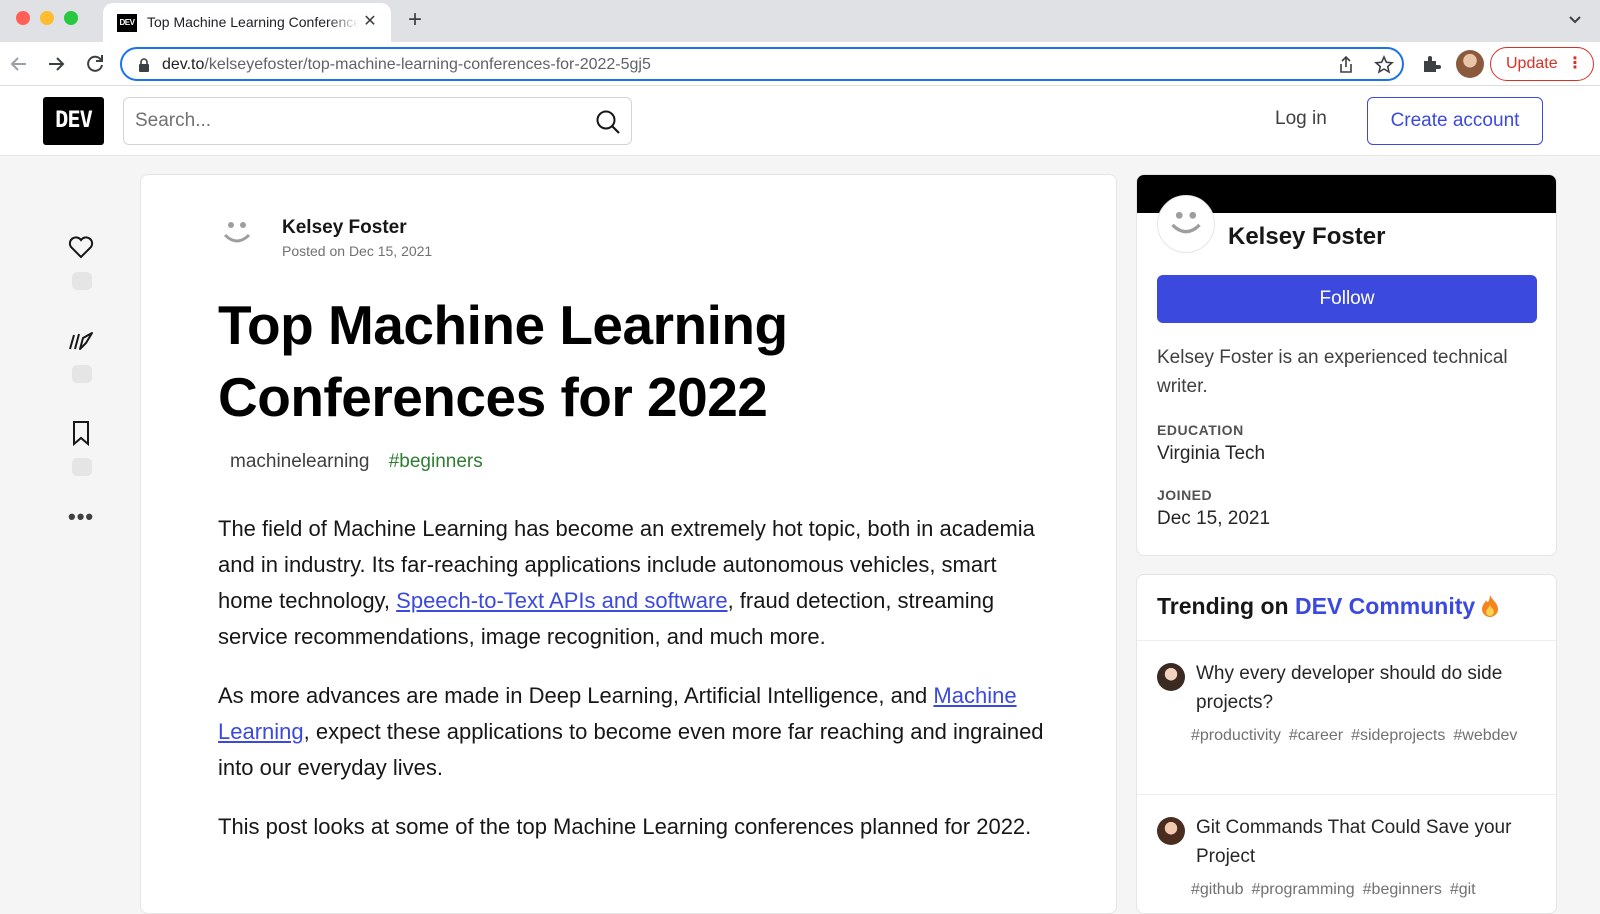  I want to click on update-button: Update ⋮, so click(1542, 64).